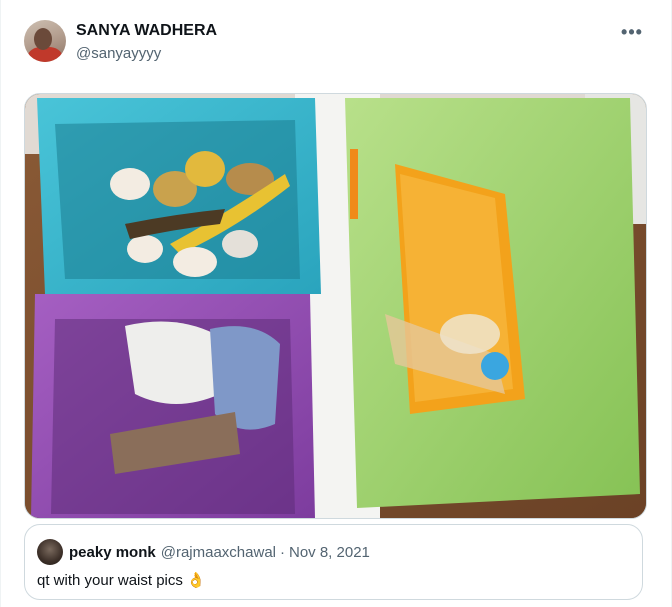 The width and height of the screenshot is (672, 607). I want to click on more-icon: •••, so click(632, 31).